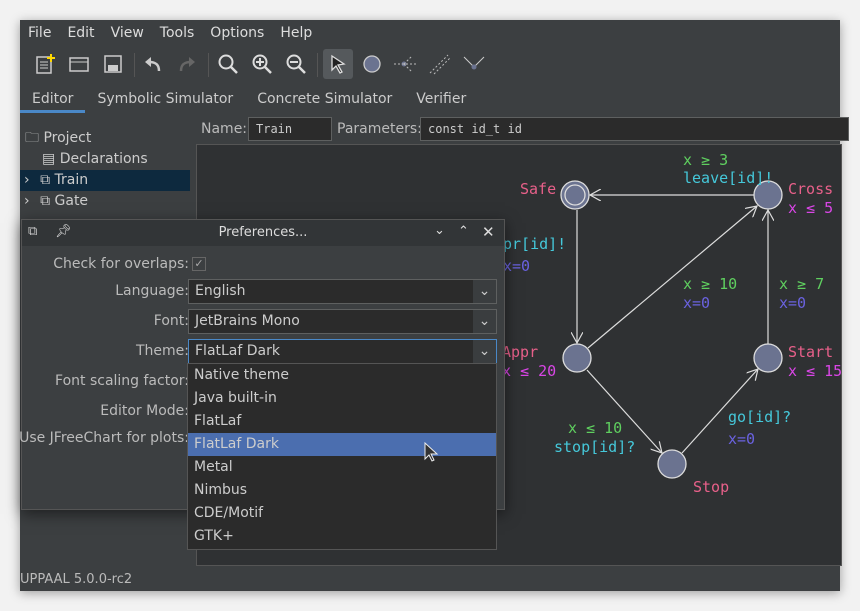 The width and height of the screenshot is (860, 611). What do you see at coordinates (342, 398) in the screenshot?
I see `theme-option: Java built-in` at bounding box center [342, 398].